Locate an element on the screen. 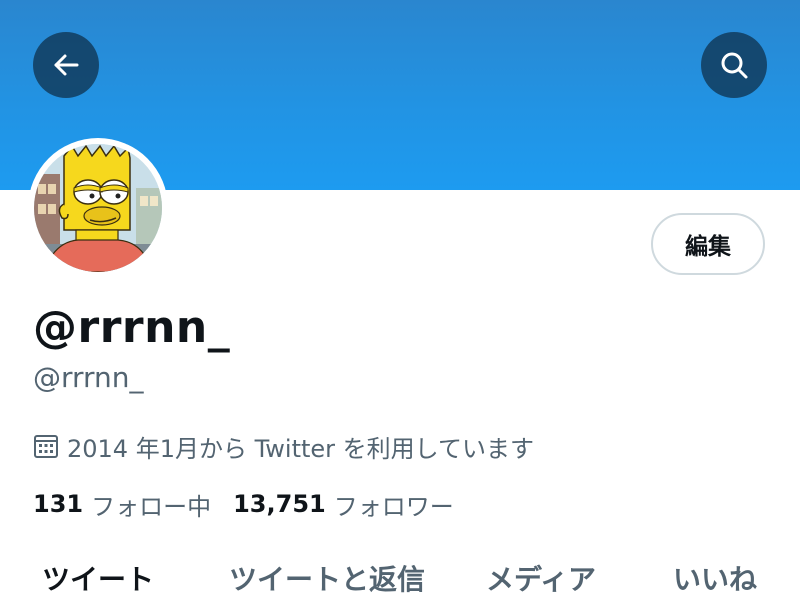 Image resolution: width=800 pixels, height=616 pixels. tab-tweets: ツイート is located at coordinates (98, 580).